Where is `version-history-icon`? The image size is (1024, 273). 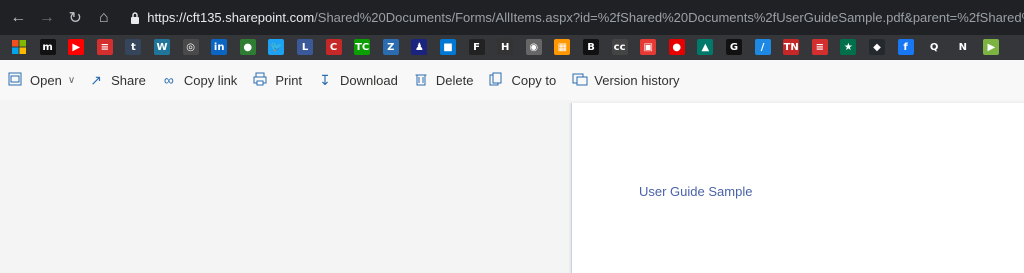 version-history-icon is located at coordinates (580, 80).